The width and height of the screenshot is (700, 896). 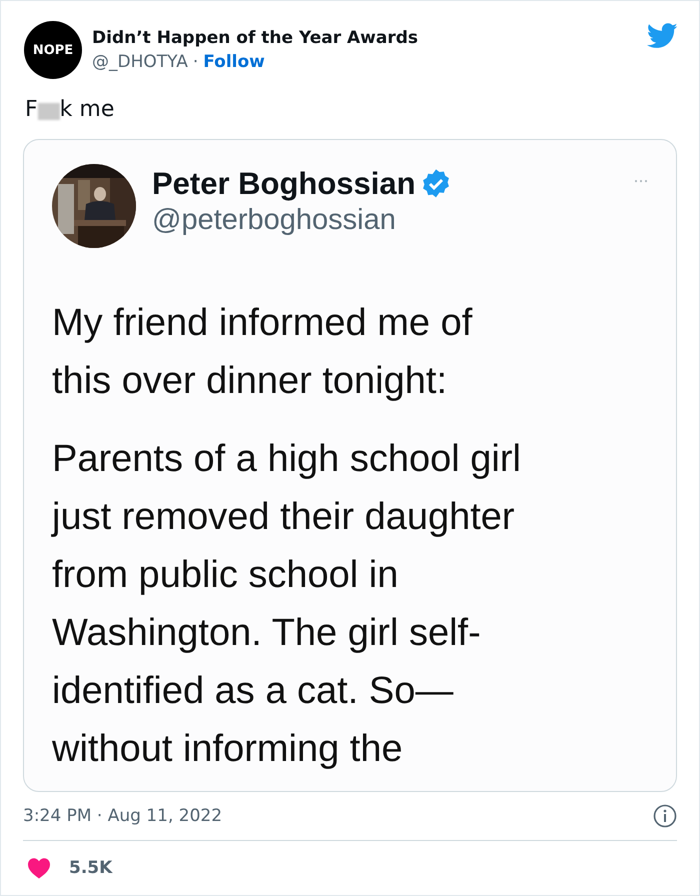 I want to click on heart-icon, so click(x=39, y=868).